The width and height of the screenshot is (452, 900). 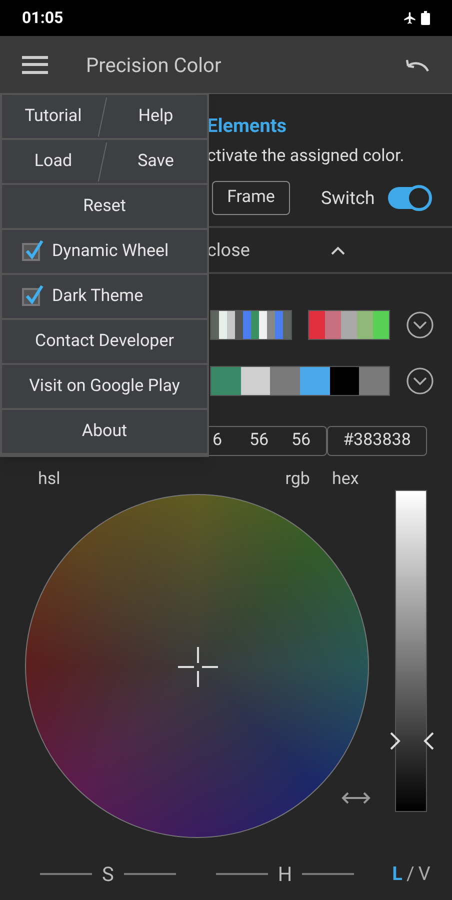 I want to click on menu-item: About, so click(x=104, y=432).